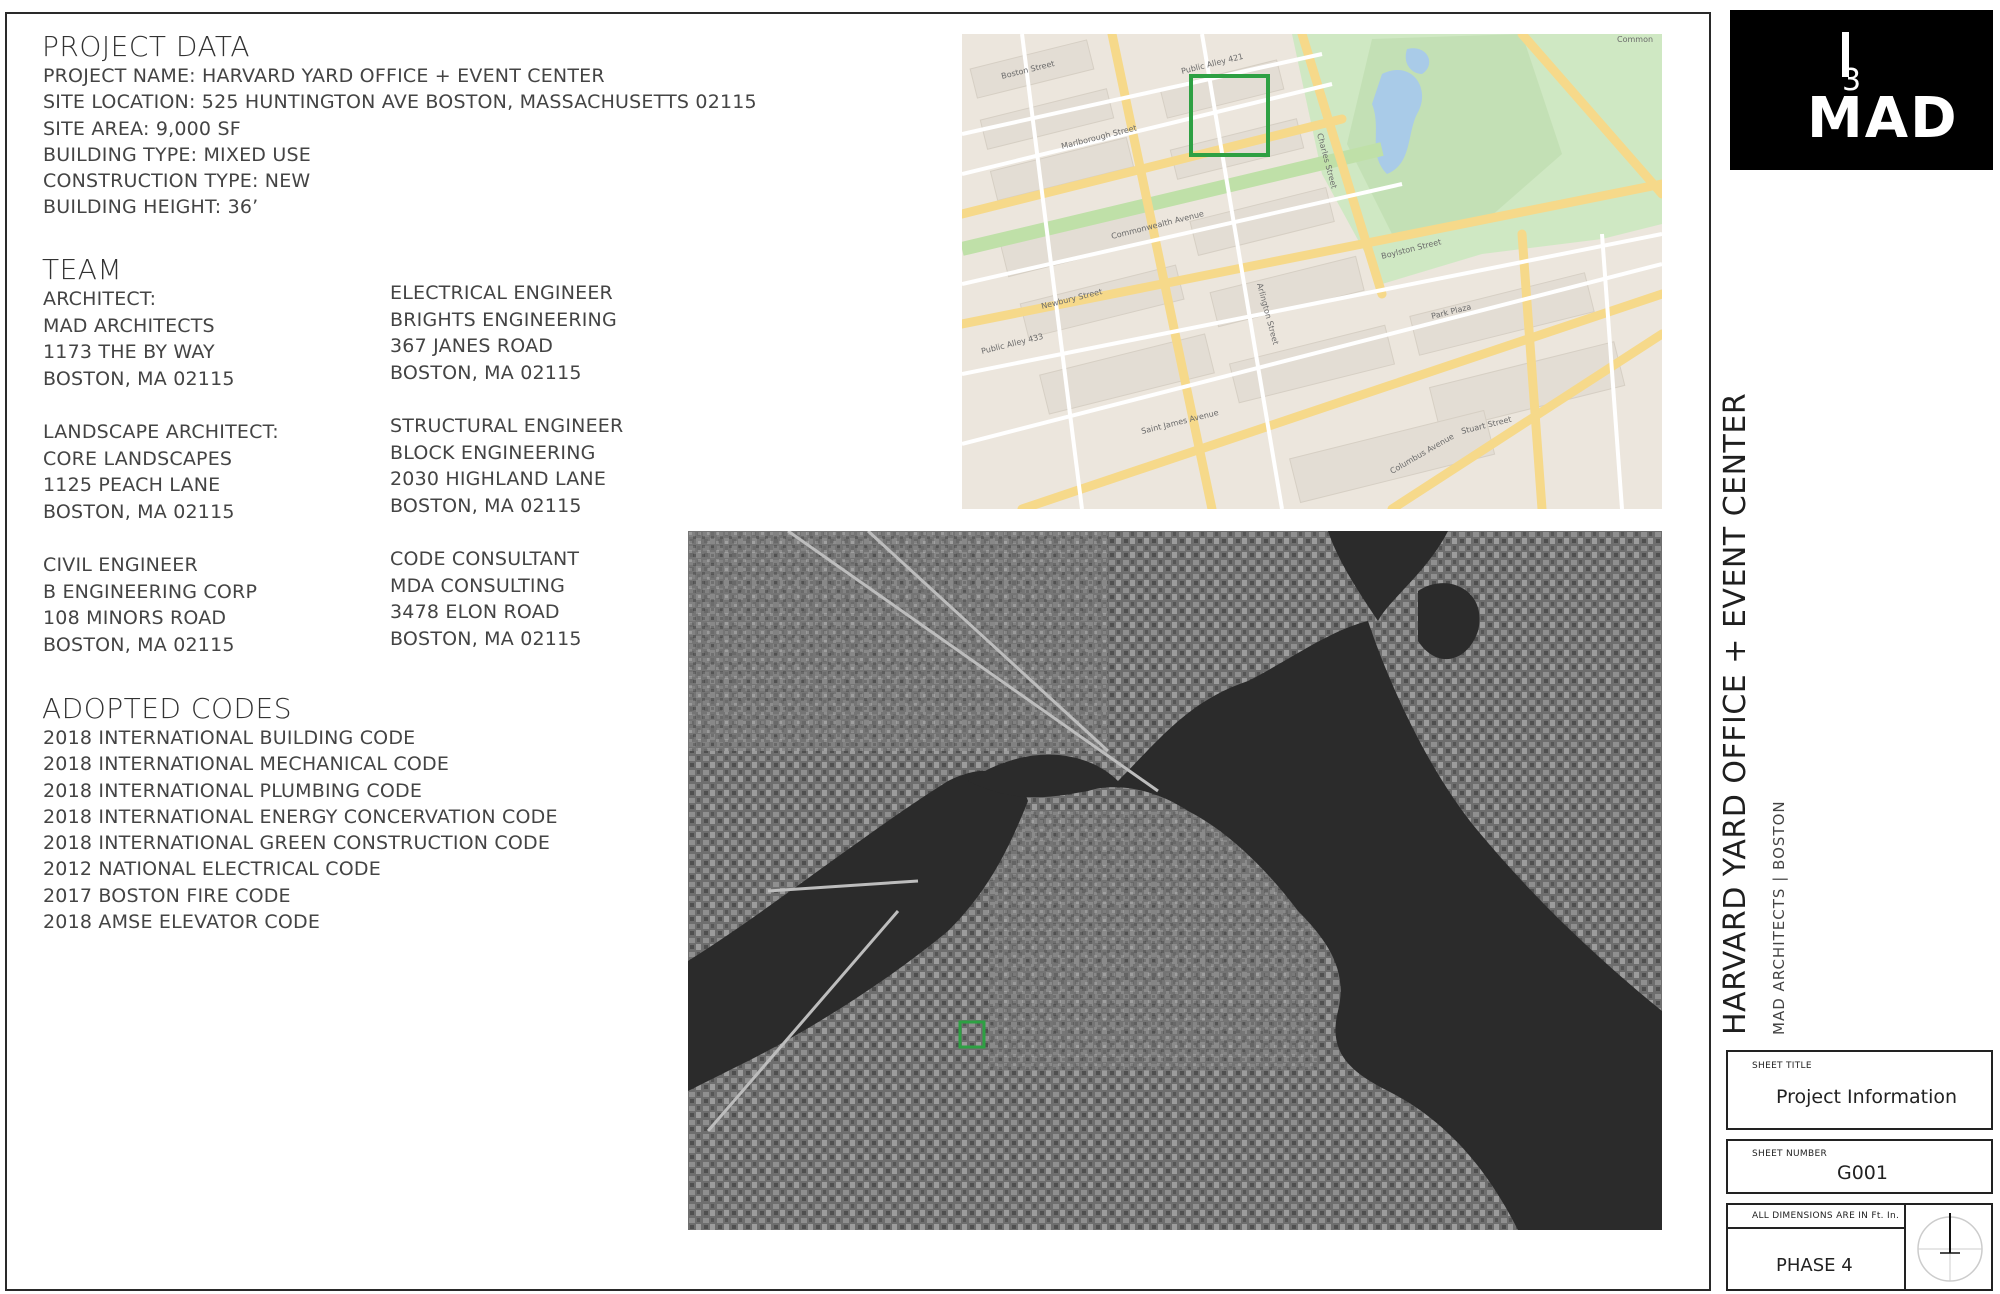  I want to click on structural-role: STRUCTURAL ENGINEER, so click(507, 426).